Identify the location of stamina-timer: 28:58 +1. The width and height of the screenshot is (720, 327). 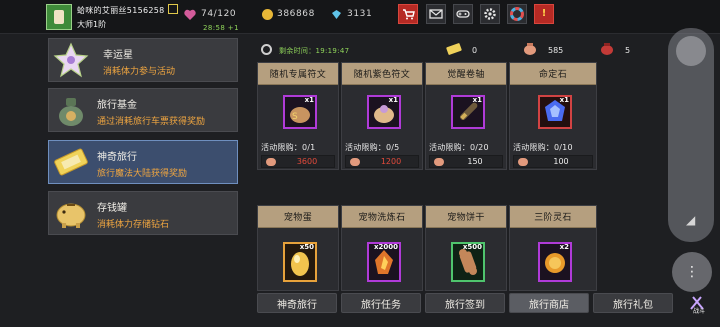
(221, 28).